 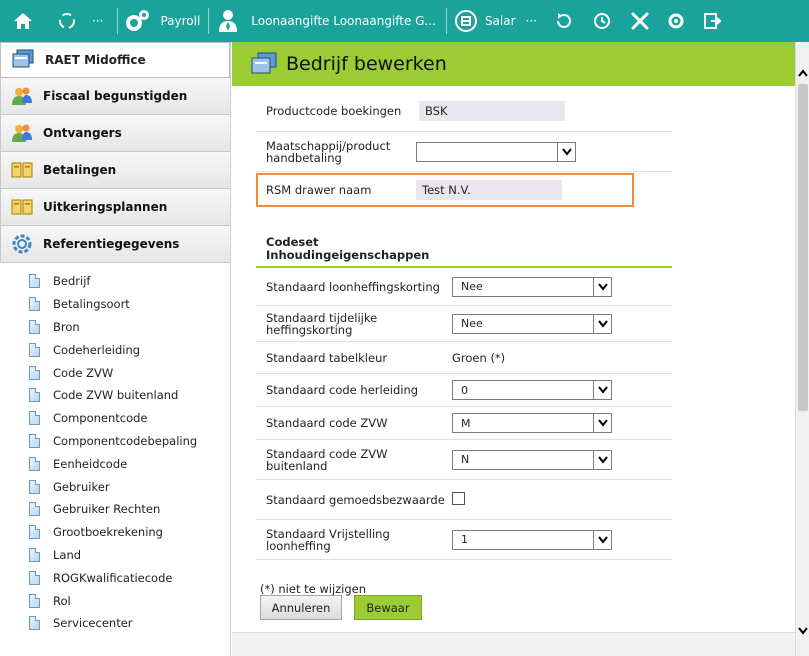 I want to click on list-item: Componentcodebepaling, so click(x=115, y=441).